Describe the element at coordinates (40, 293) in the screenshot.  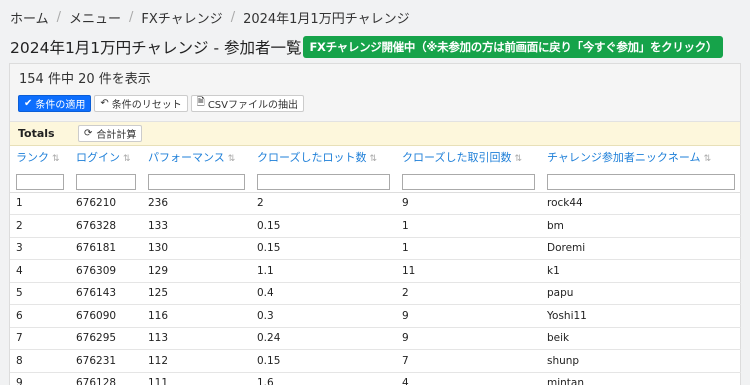
I see `rank-cell: 5` at that location.